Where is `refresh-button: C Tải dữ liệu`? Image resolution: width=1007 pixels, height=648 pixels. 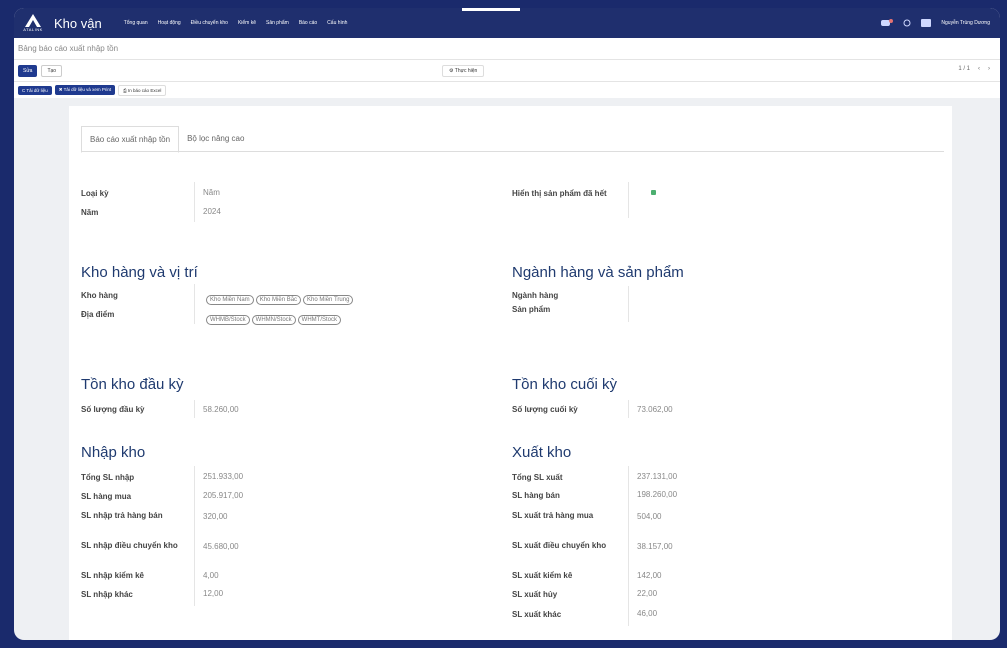
refresh-button: C Tải dữ liệu is located at coordinates (35, 90).